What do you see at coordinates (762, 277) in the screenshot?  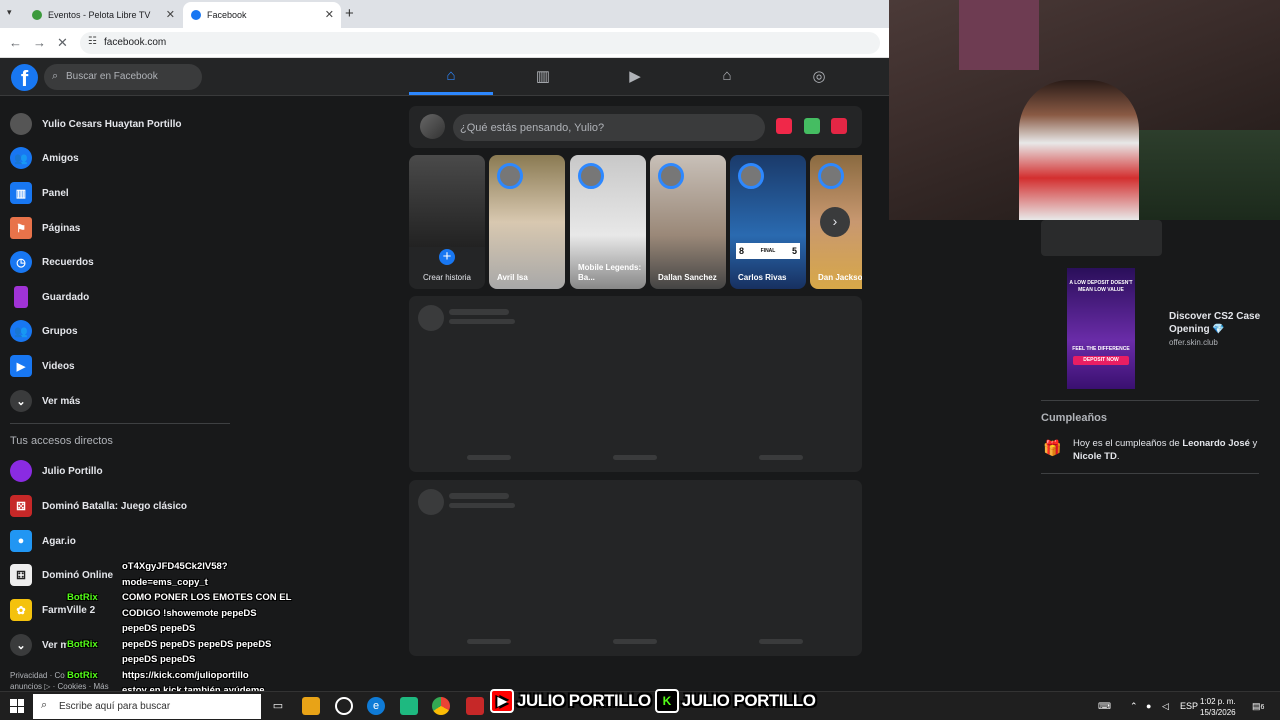 I see `story-name: Carlos Rivas` at bounding box center [762, 277].